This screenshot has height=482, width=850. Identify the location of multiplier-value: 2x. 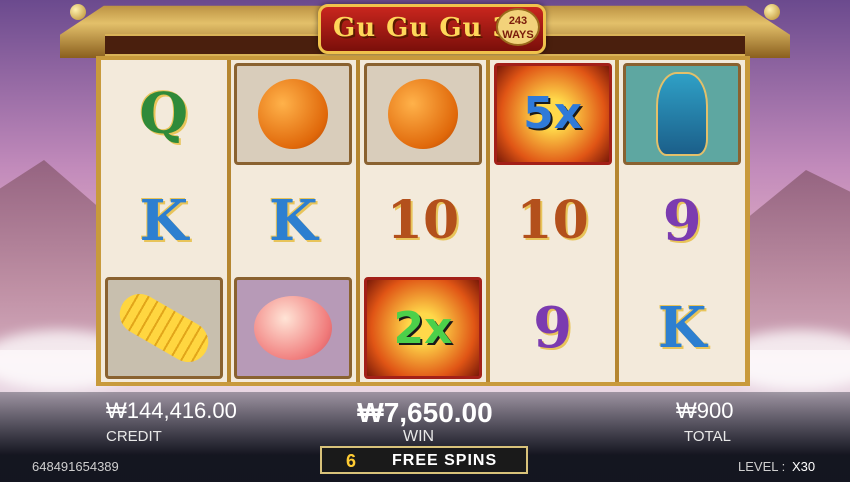
(423, 328).